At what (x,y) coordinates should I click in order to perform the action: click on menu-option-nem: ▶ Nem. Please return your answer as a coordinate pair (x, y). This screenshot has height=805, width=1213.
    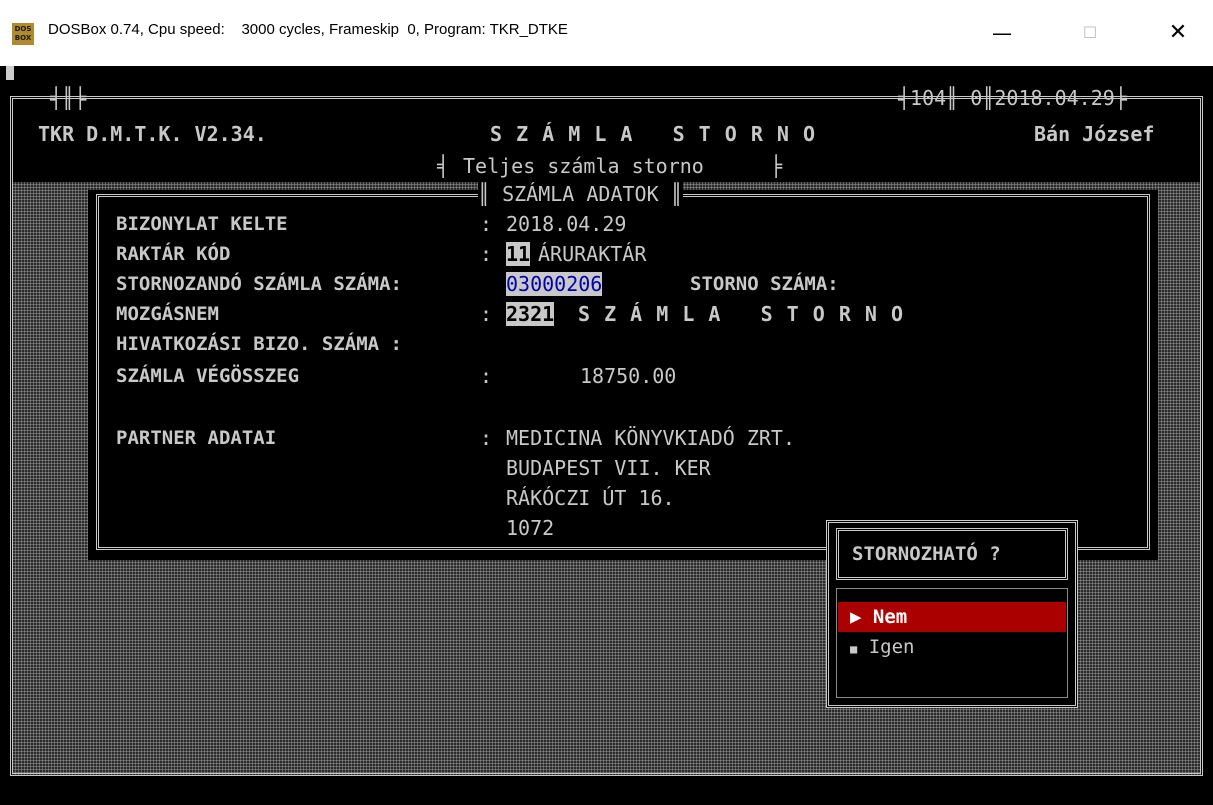
    Looking at the image, I should click on (952, 617).